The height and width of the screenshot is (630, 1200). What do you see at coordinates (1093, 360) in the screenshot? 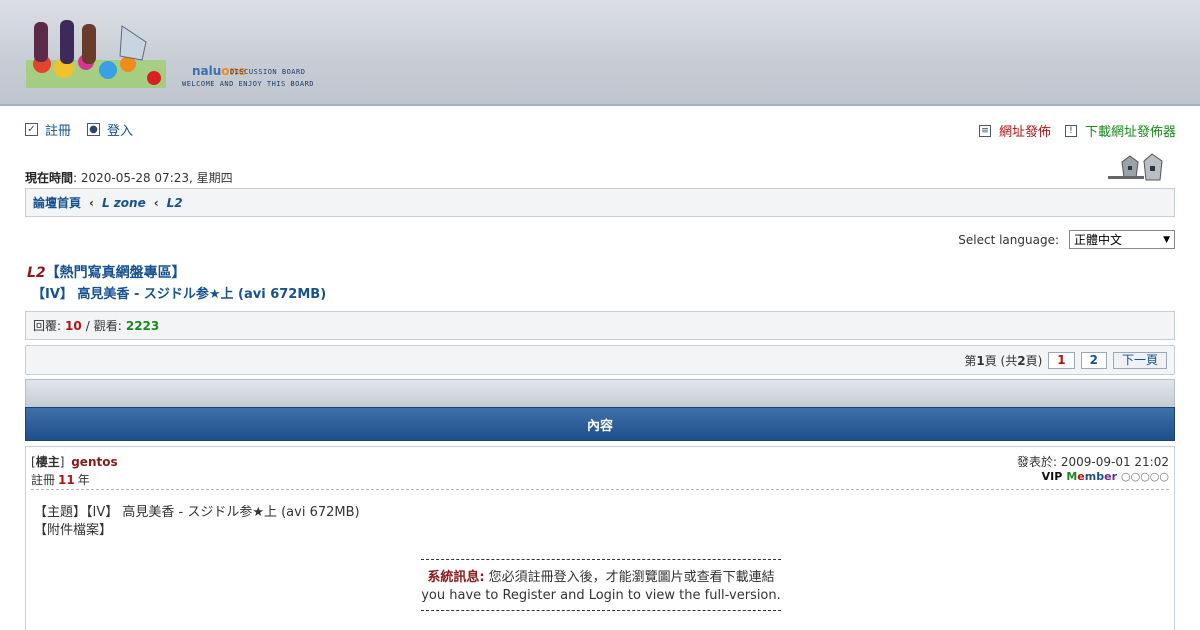
I see `page-2-button: 2` at bounding box center [1093, 360].